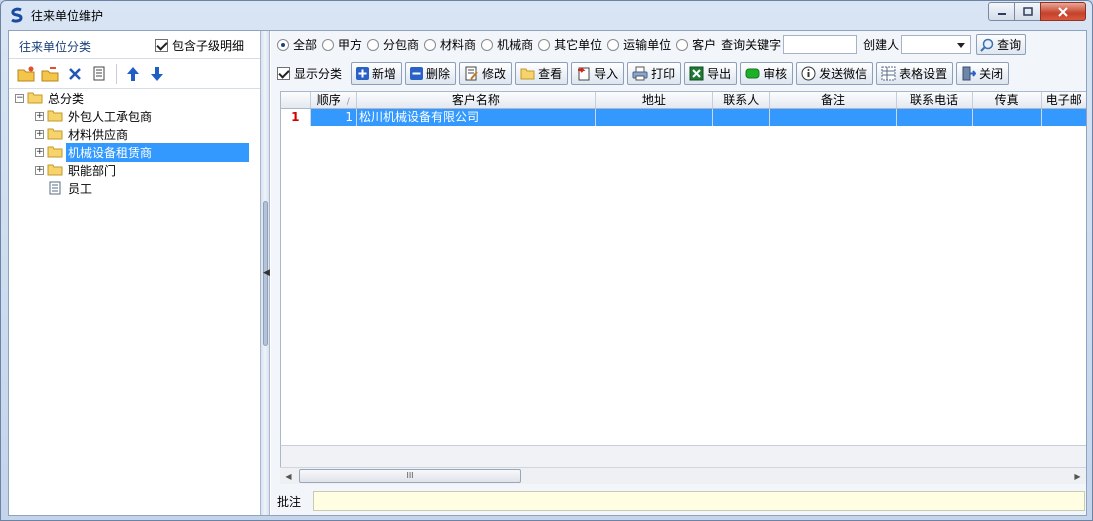 This screenshot has height=521, width=1093. I want to click on radio-label: 其它单位, so click(578, 45).